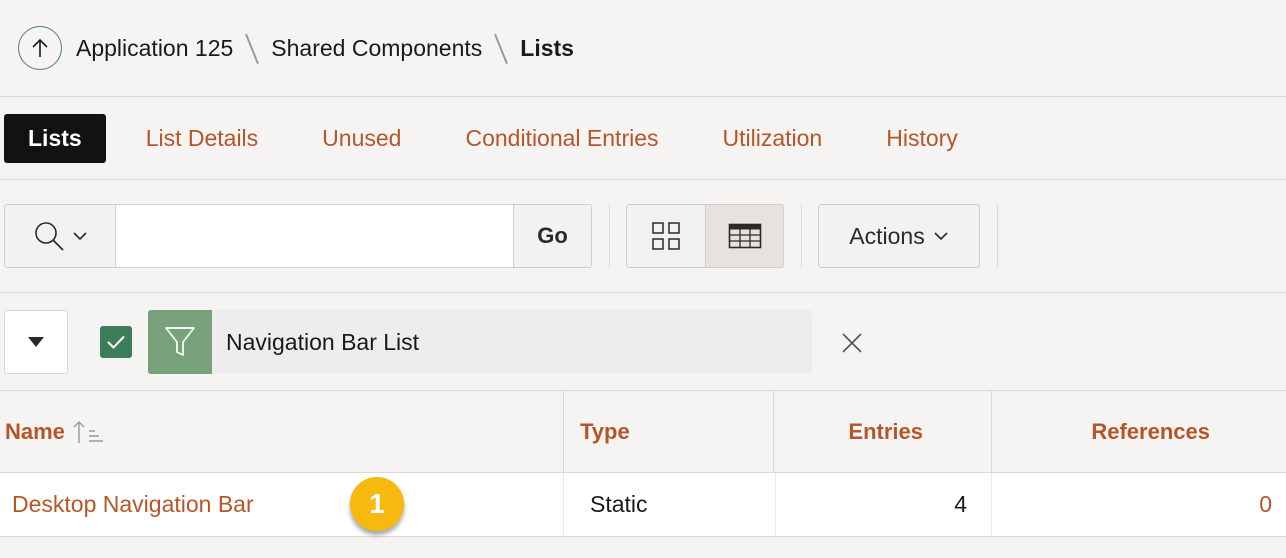 The height and width of the screenshot is (558, 1286). What do you see at coordinates (885, 431) in the screenshot?
I see `column-header-entries-label: Entries` at bounding box center [885, 431].